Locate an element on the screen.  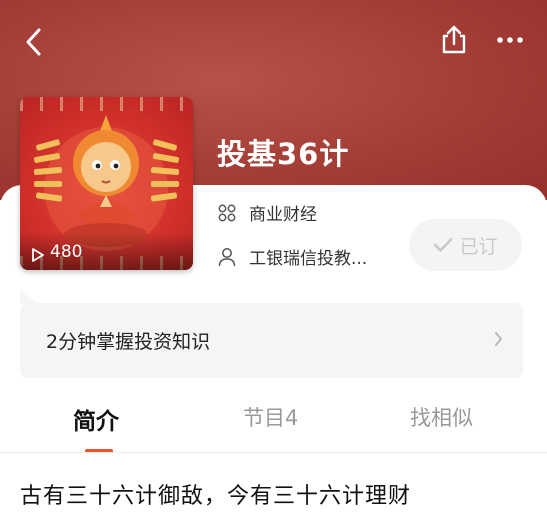
more-dots-icon is located at coordinates (510, 40).